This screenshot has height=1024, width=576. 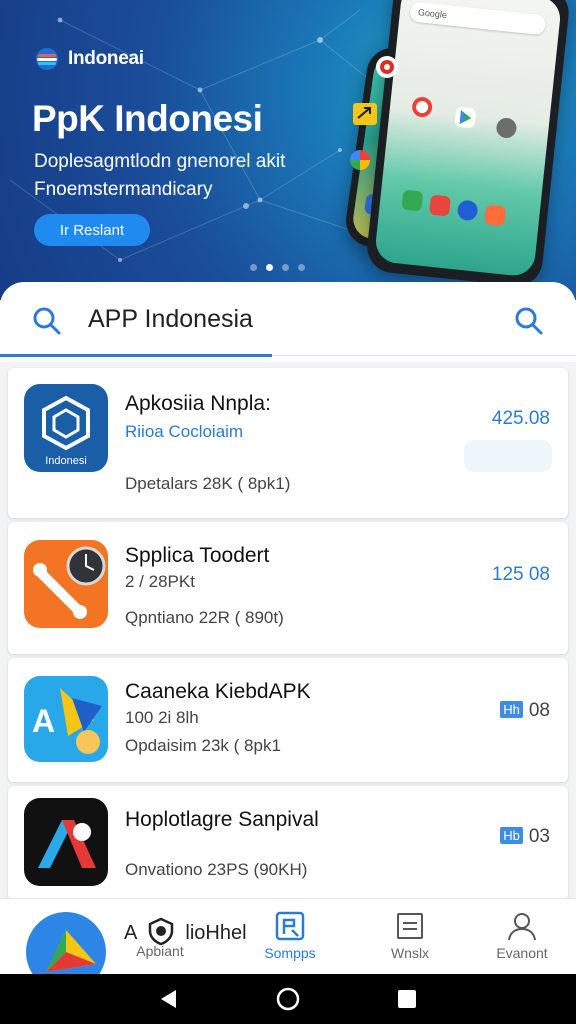 What do you see at coordinates (197, 555) in the screenshot?
I see `app-name: Spplica Toodert` at bounding box center [197, 555].